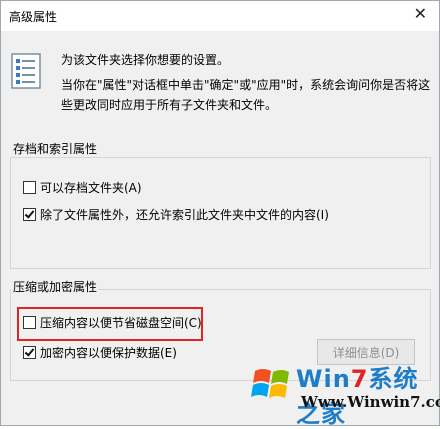 This screenshot has height=429, width=440. What do you see at coordinates (145, 60) in the screenshot?
I see `info-text-primary: 为该文件夹选择你想要的设置。` at bounding box center [145, 60].